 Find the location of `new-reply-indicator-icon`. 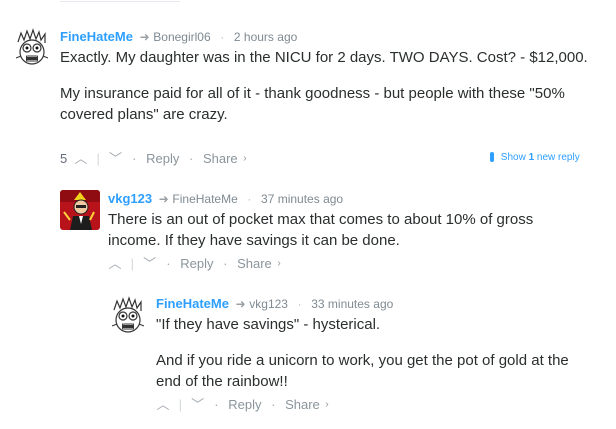

new-reply-indicator-icon is located at coordinates (492, 157).